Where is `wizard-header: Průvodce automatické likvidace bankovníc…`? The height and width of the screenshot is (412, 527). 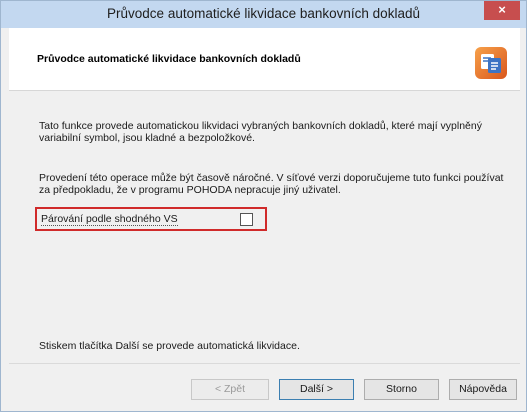 wizard-header: Průvodce automatické likvidace bankovníc… is located at coordinates (264, 59).